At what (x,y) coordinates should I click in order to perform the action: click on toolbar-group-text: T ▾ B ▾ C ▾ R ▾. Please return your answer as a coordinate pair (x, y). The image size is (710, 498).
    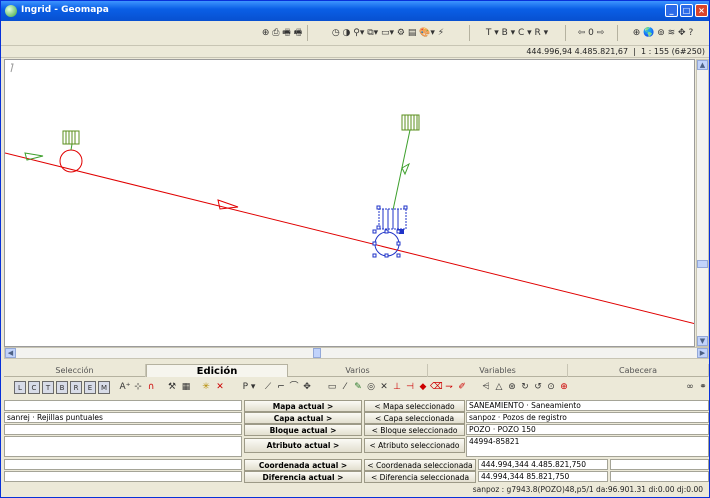
    Looking at the image, I should click on (517, 33).